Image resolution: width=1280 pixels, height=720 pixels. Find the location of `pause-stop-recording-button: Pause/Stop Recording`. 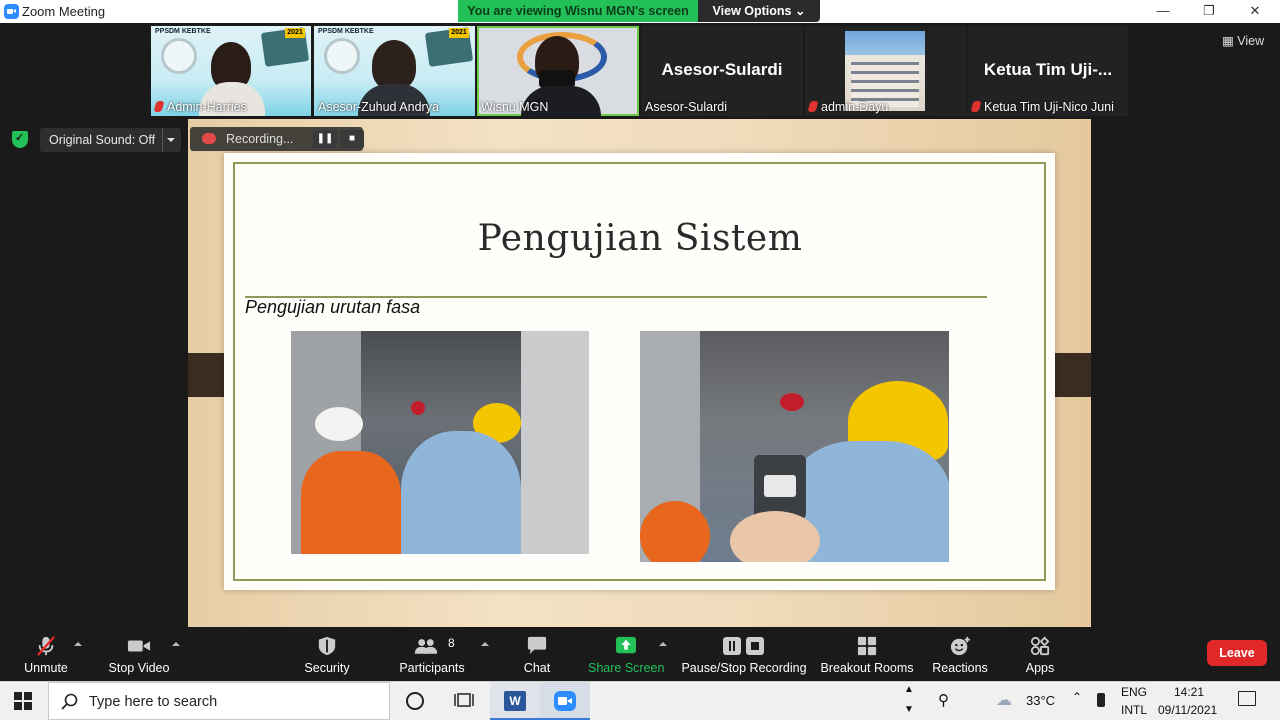

pause-stop-recording-button: Pause/Stop Recording is located at coordinates (744, 655).